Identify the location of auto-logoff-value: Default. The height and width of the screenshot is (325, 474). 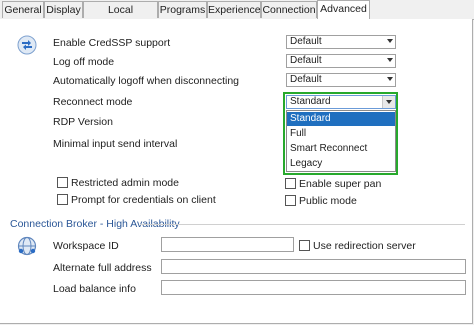
(306, 79).